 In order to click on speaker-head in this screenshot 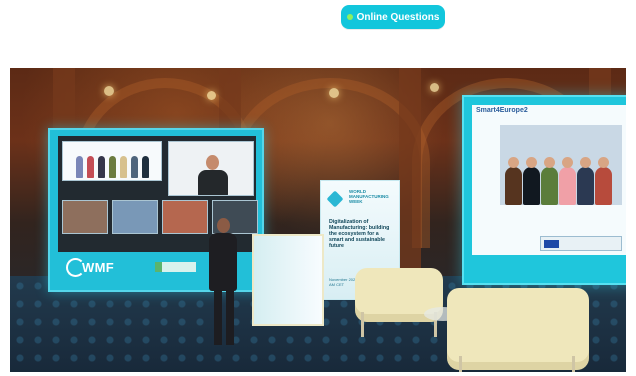, I will do `click(212, 162)`.